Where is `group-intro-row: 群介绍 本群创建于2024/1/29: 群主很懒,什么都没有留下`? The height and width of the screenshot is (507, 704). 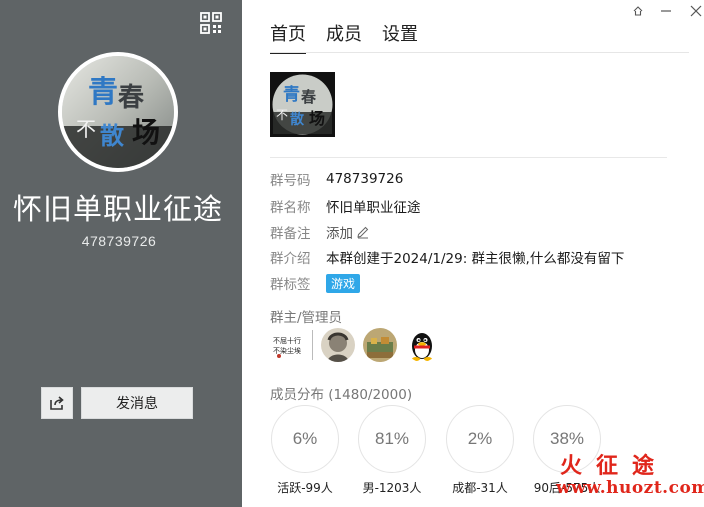 group-intro-row: 群介绍 本群创建于2024/1/29: 群主很懒,什么都没有留下 is located at coordinates (447, 257).